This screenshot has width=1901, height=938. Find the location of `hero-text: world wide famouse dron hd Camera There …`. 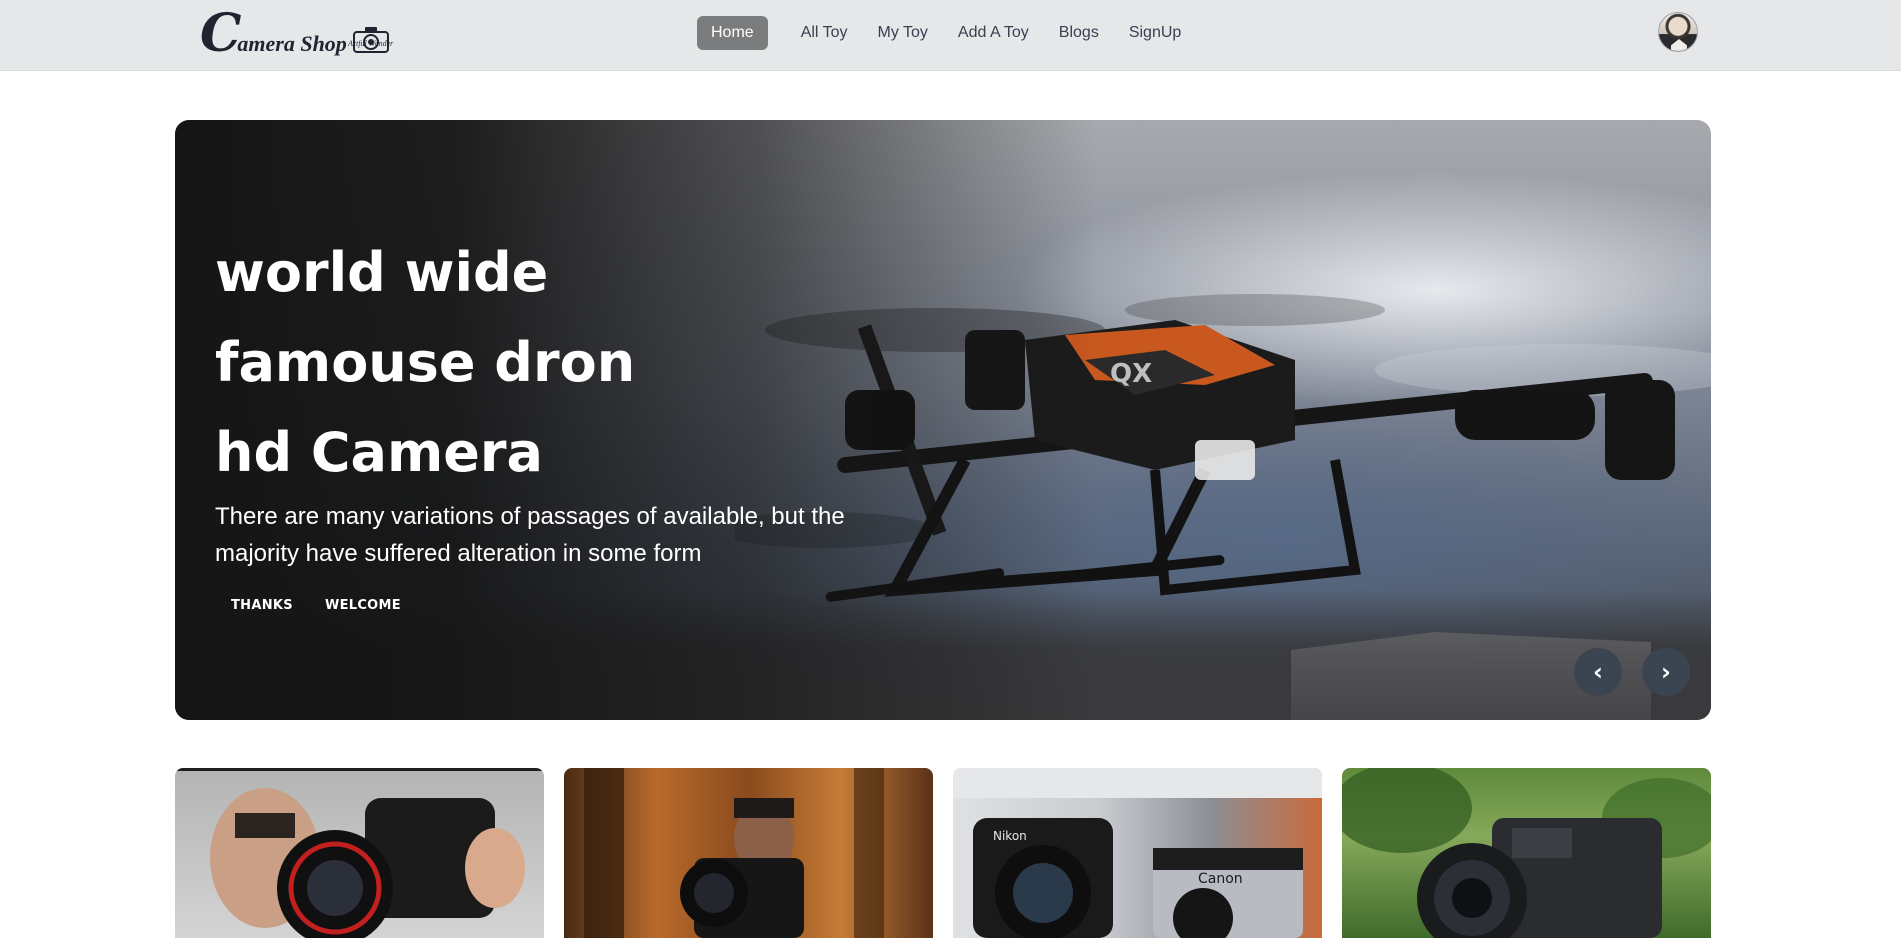

hero-text: world wide famouse dron hd Camera There … is located at coordinates (545, 400).